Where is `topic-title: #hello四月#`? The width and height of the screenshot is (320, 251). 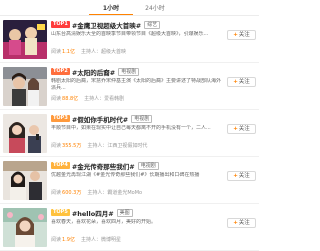 topic-title: #hello四月# is located at coordinates (93, 213).